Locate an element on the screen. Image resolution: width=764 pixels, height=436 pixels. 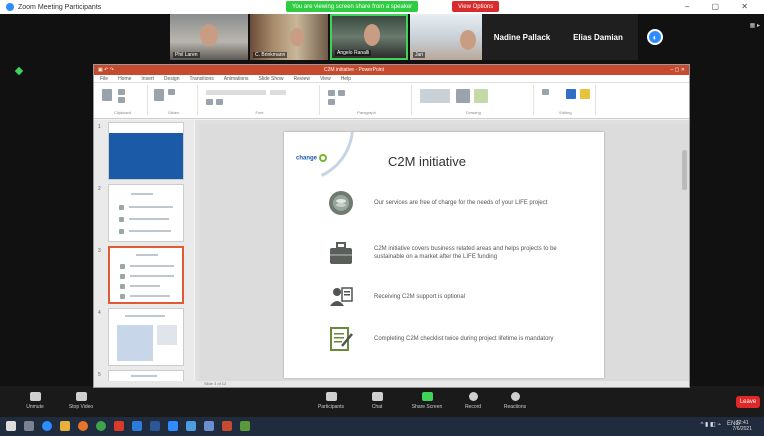
designer-icon is located at coordinates (585, 94).